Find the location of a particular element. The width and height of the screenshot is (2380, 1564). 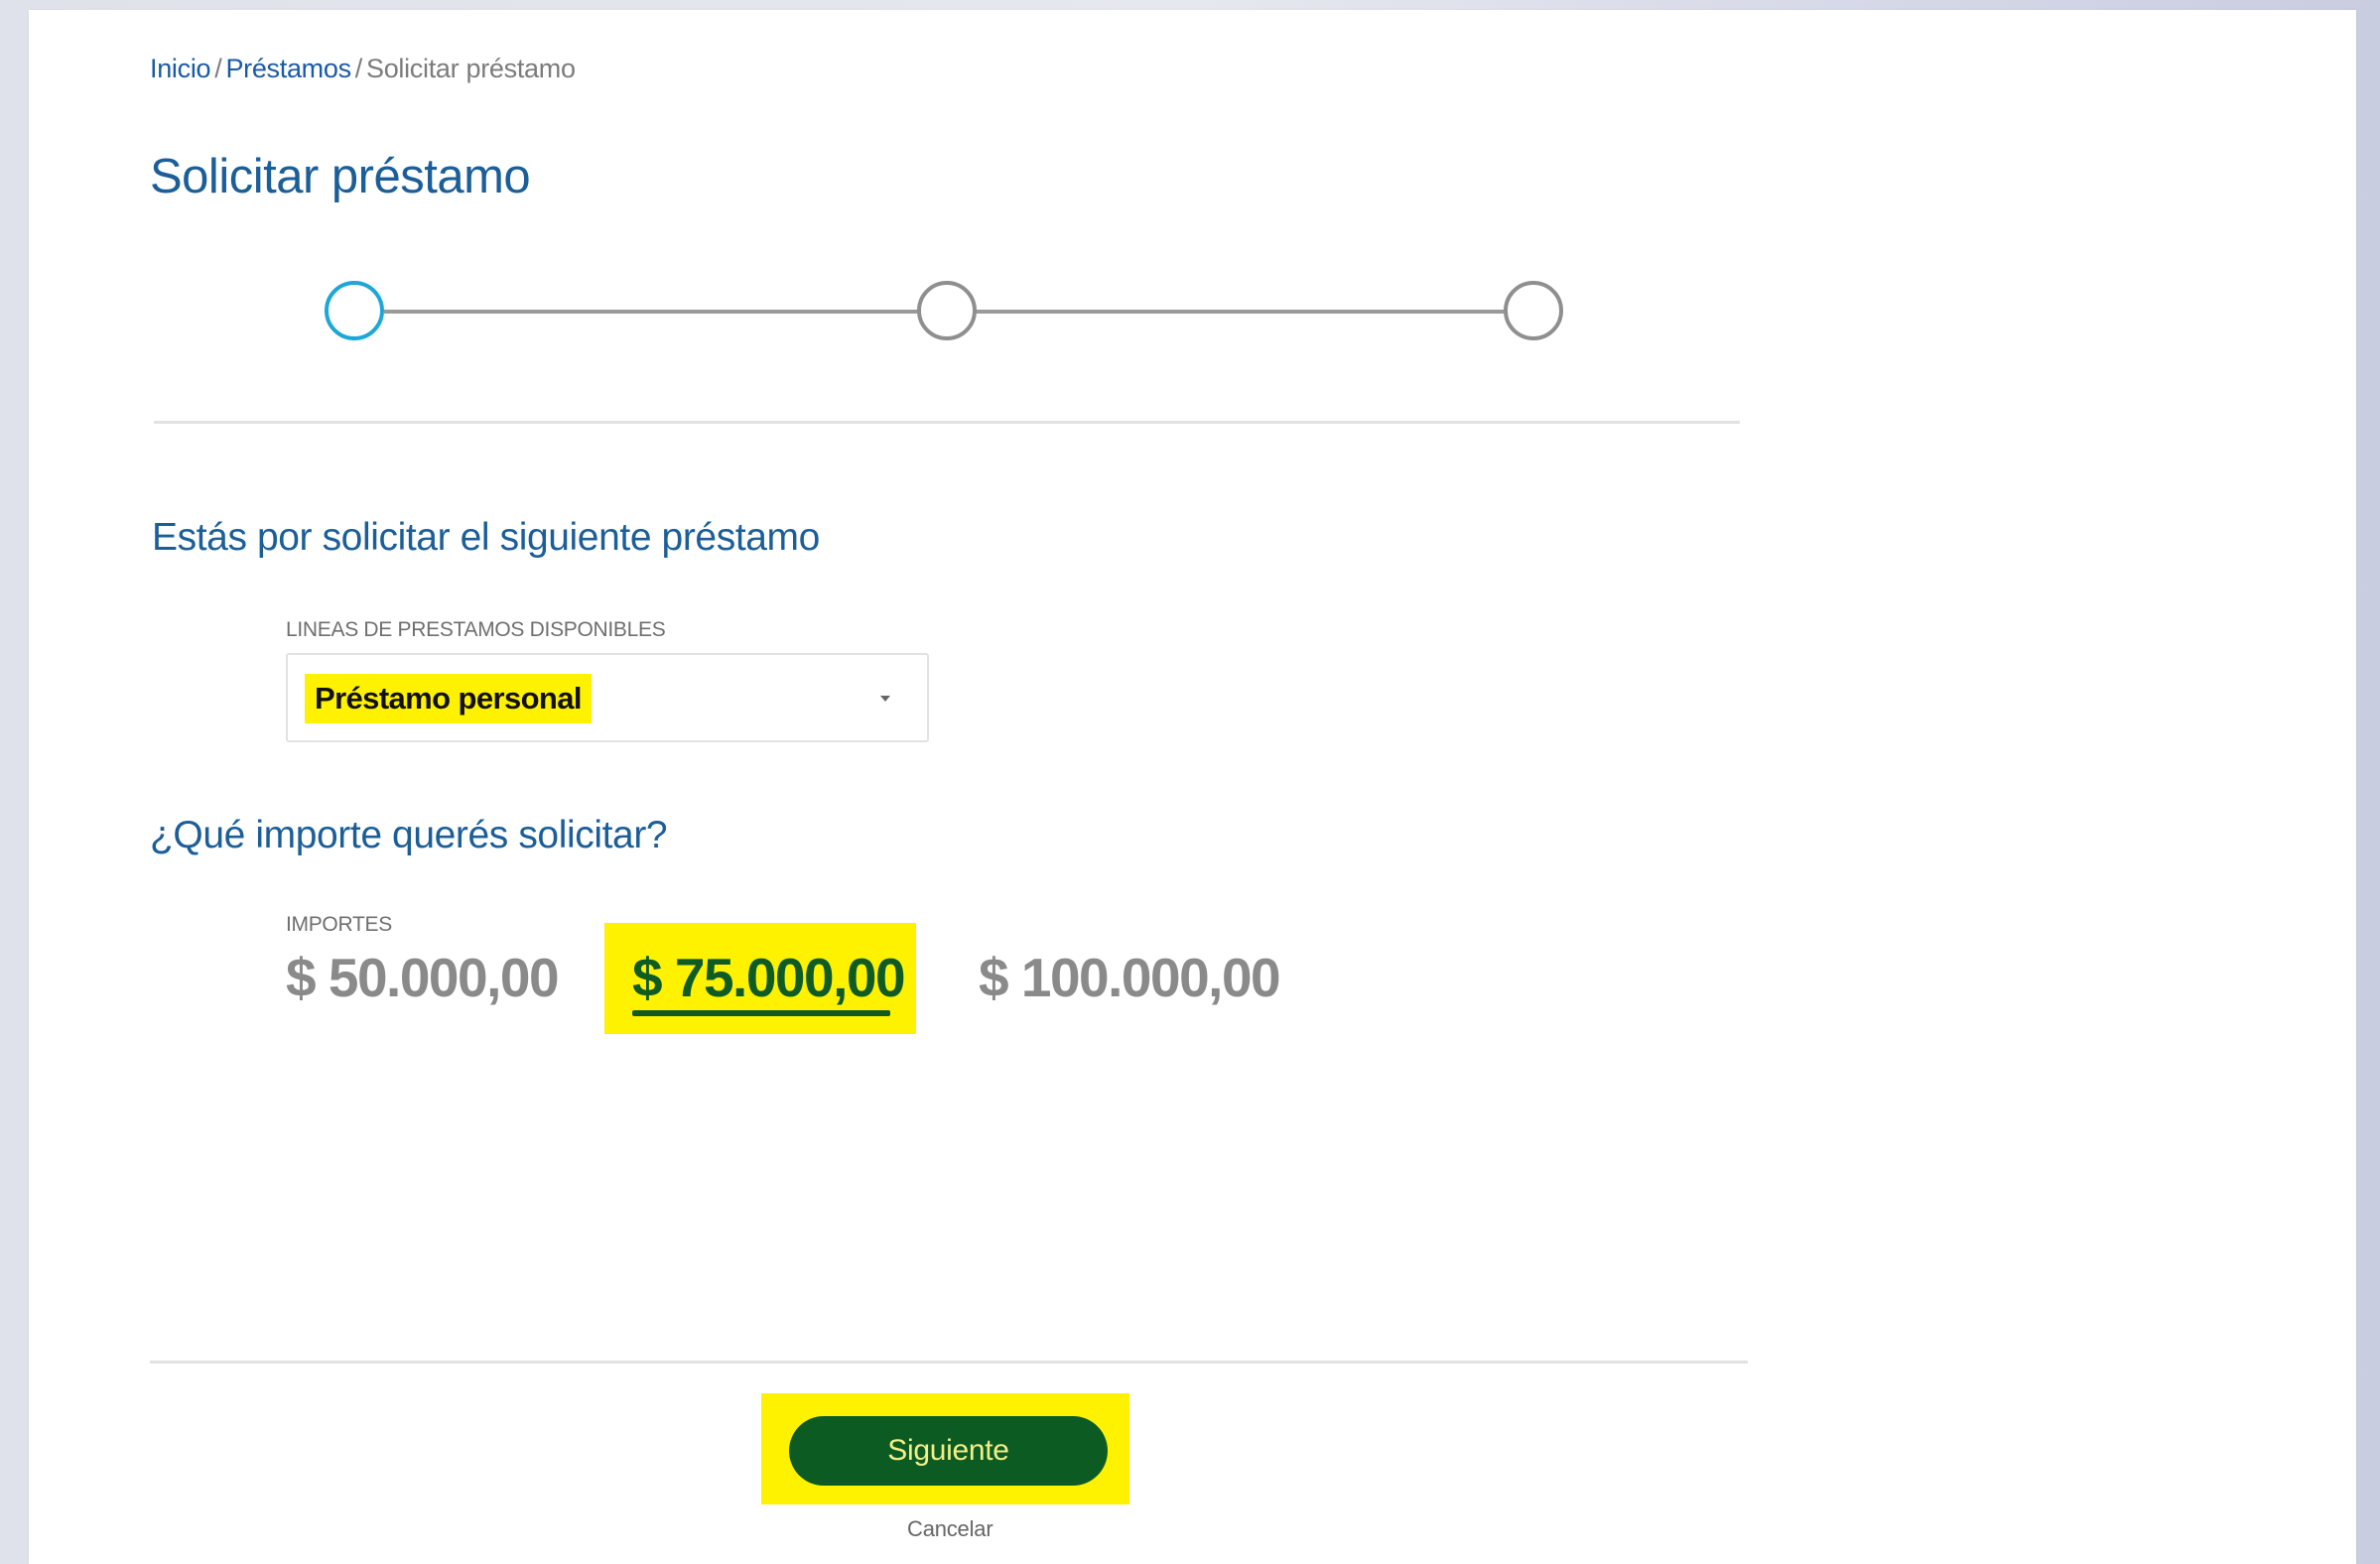

breadcrumb: Inicio / Préstamos / Solicitar préstamo is located at coordinates (363, 69).